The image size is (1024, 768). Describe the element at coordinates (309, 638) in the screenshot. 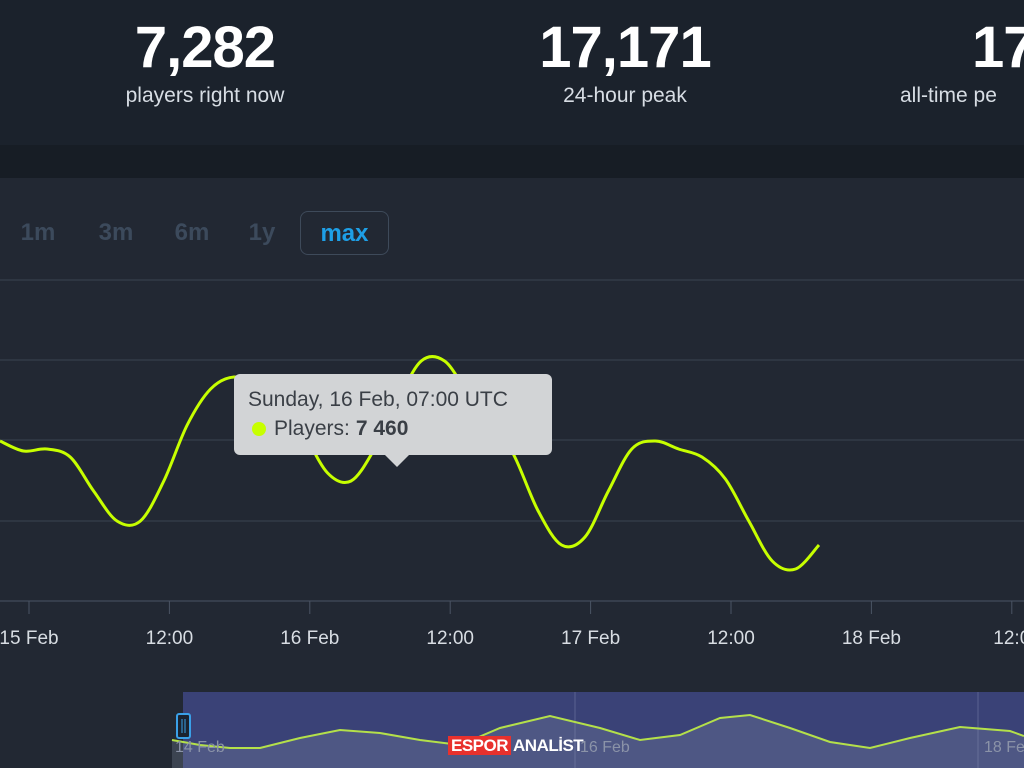

I see `x-tick-label: 16 Feb` at that location.